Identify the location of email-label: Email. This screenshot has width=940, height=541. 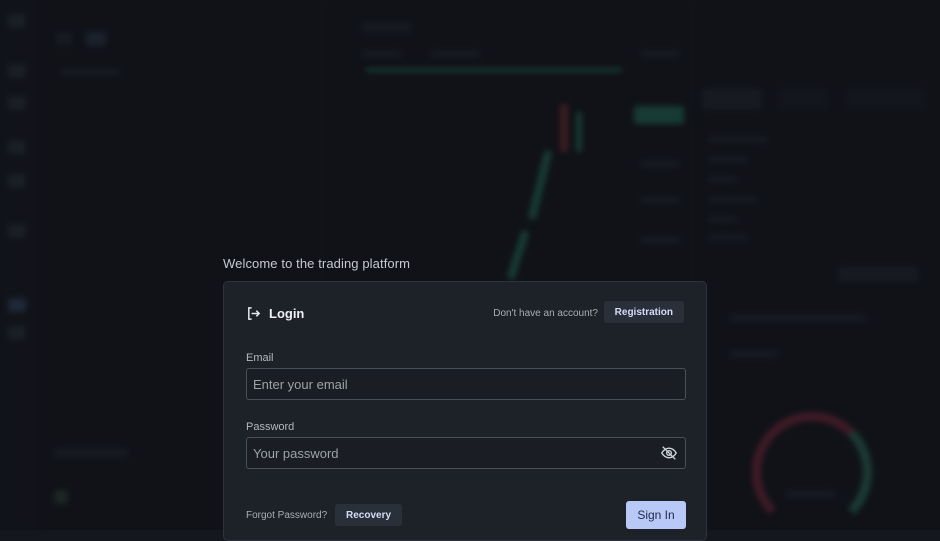
(260, 358).